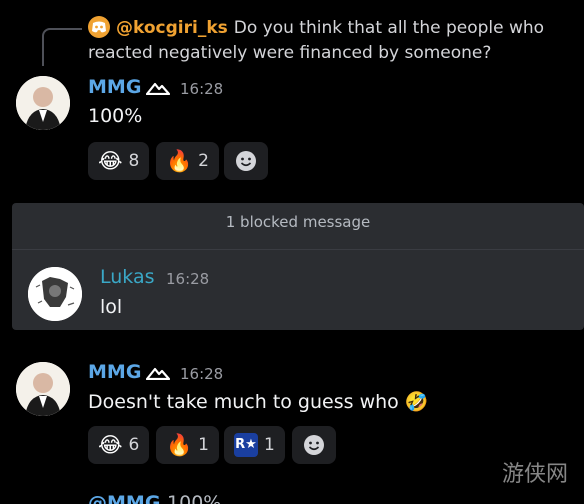 The image size is (584, 504). I want to click on next-reply-text: 100%, so click(194, 498).